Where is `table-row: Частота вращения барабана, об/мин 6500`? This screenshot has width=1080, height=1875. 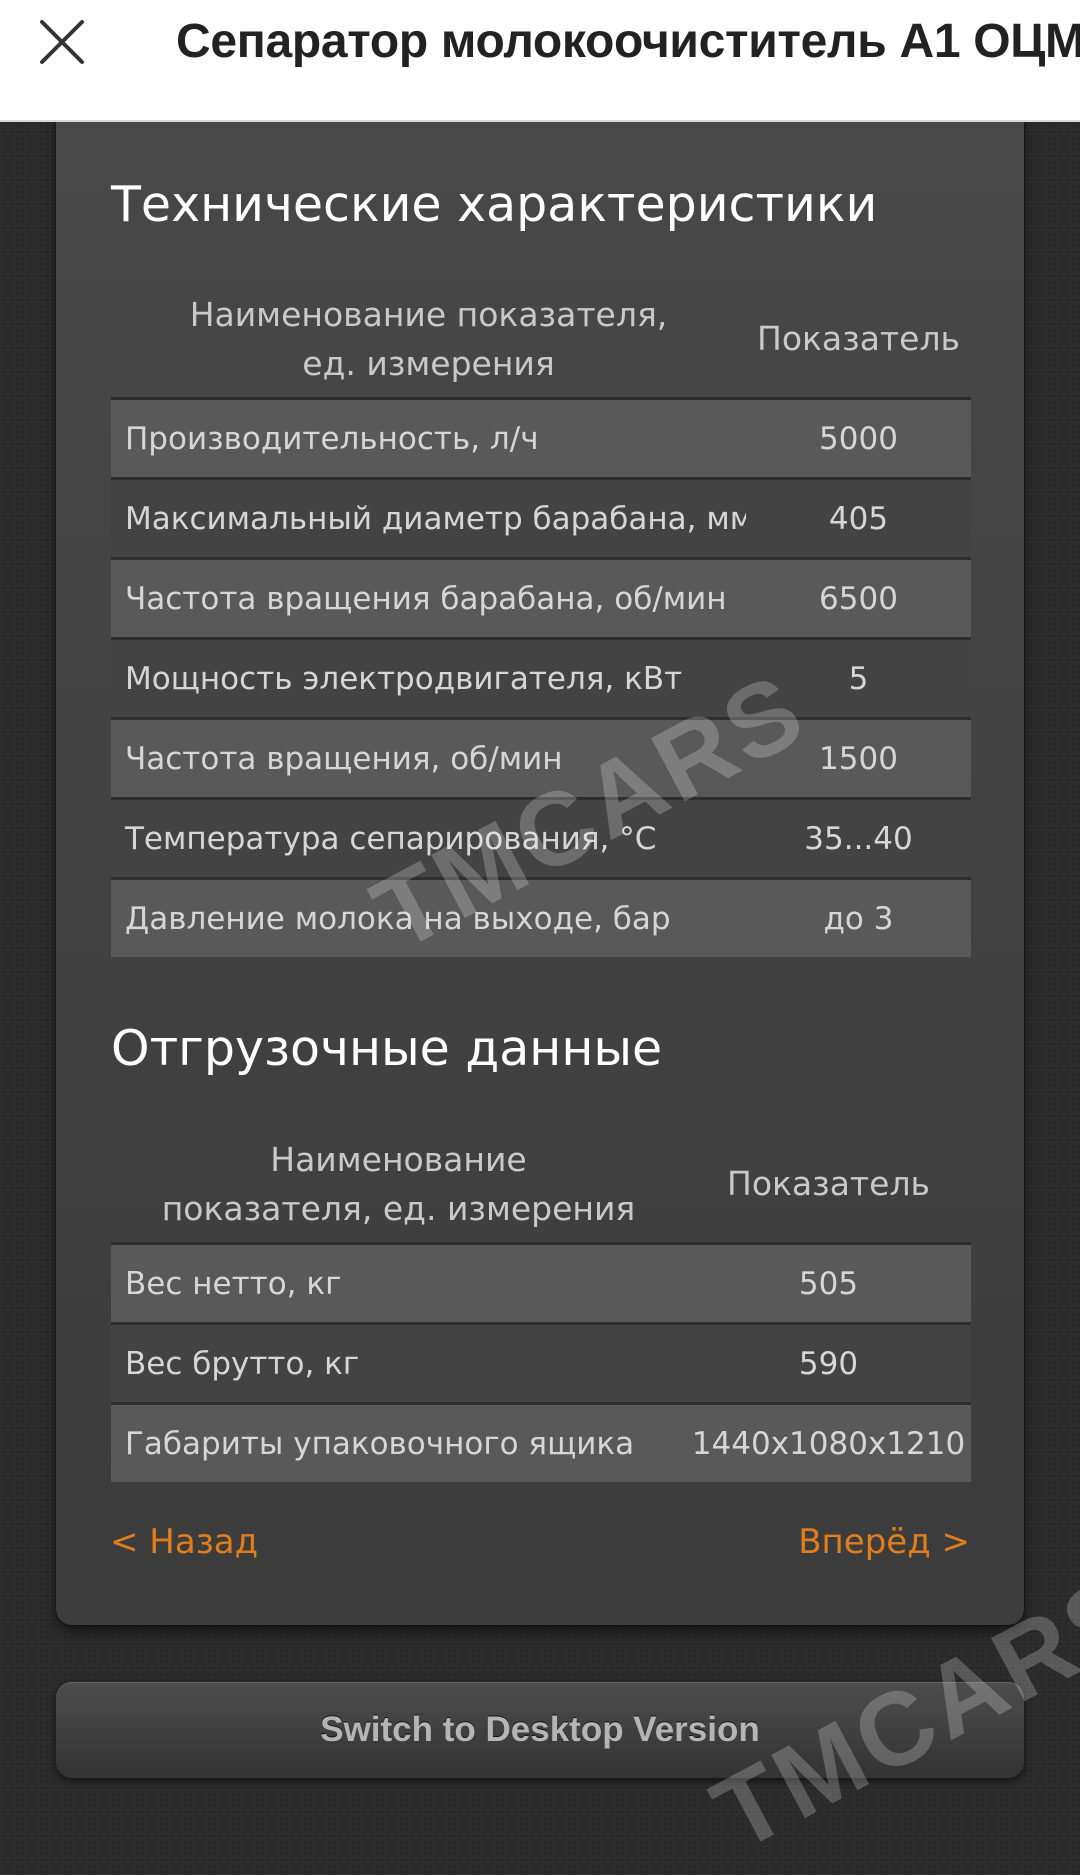
table-row: Частота вращения барабана, об/мин 6500 is located at coordinates (541, 600).